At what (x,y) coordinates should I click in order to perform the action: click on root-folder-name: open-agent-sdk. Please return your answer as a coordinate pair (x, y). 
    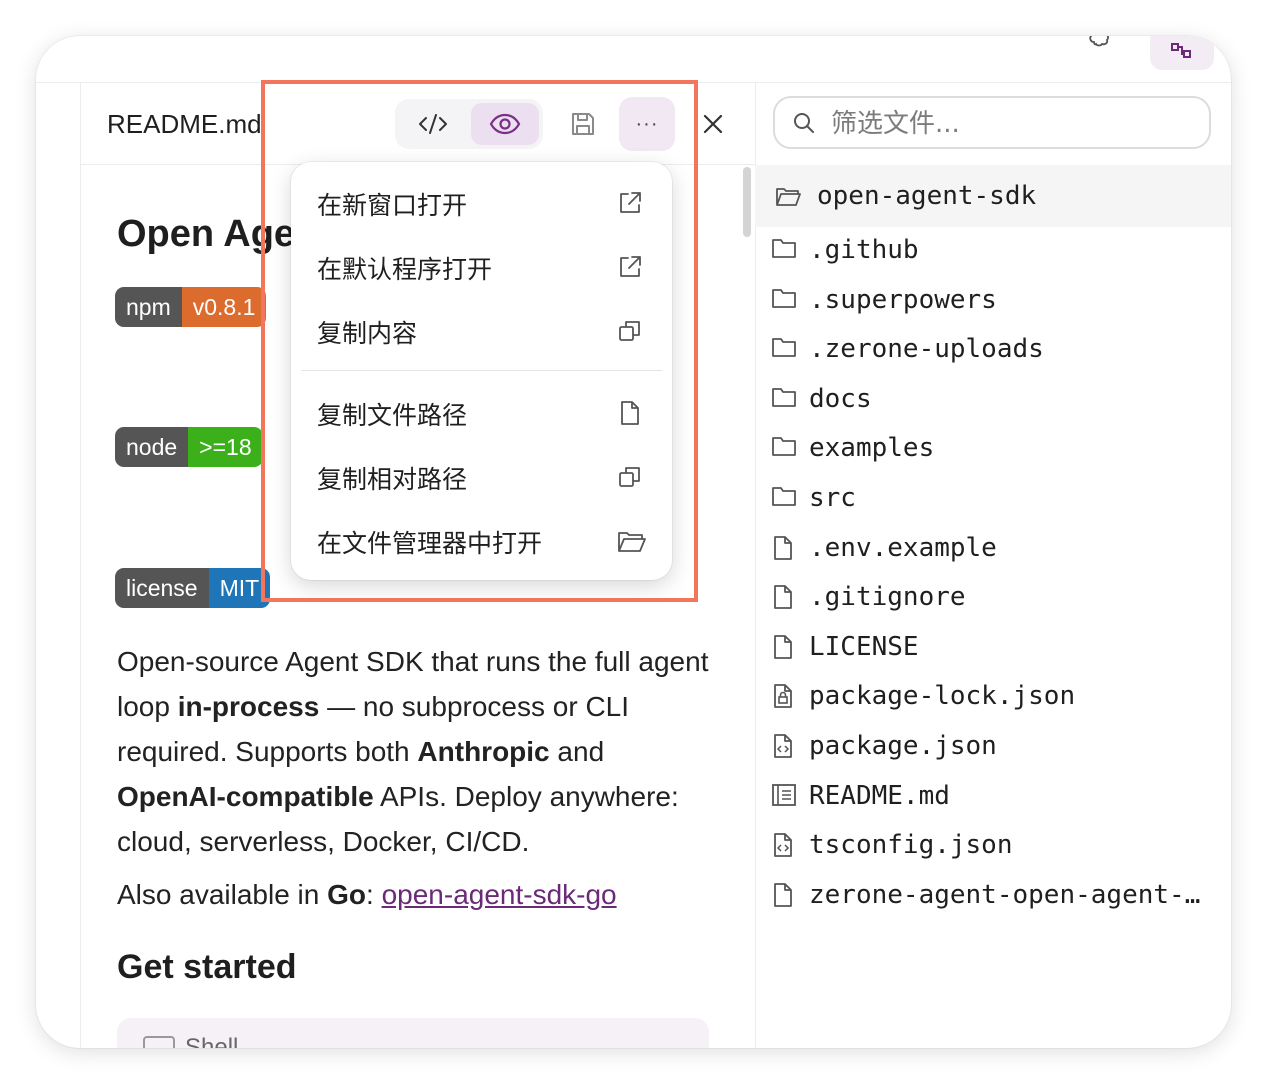
    Looking at the image, I should click on (927, 196).